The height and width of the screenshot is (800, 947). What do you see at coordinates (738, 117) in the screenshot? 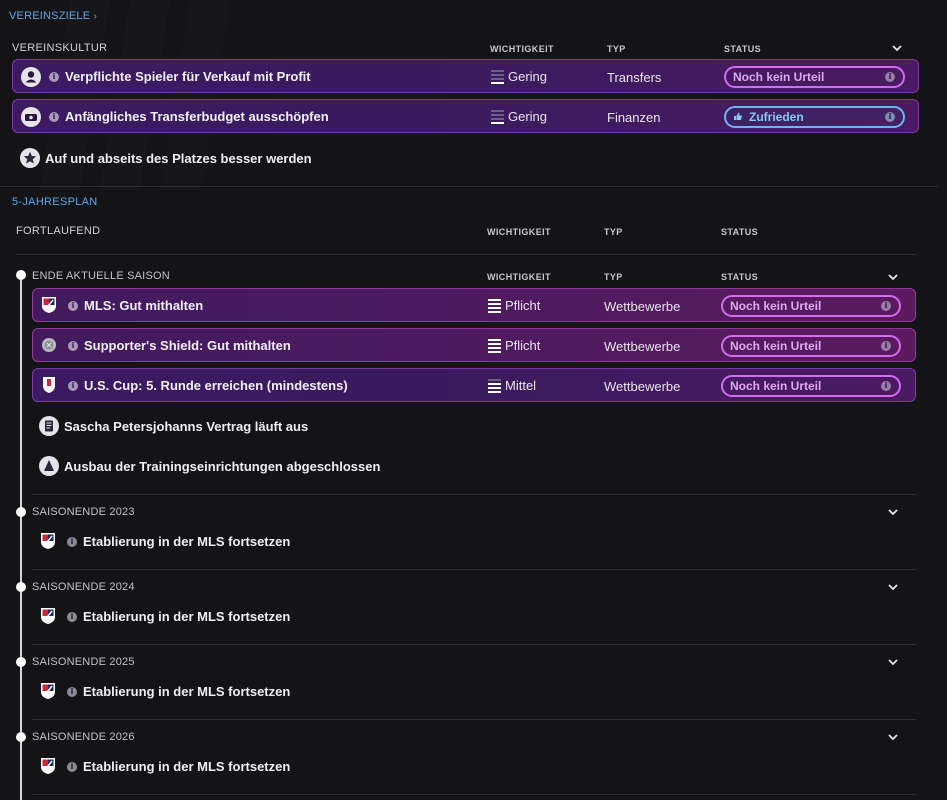
I see `thumbs-up-icon` at bounding box center [738, 117].